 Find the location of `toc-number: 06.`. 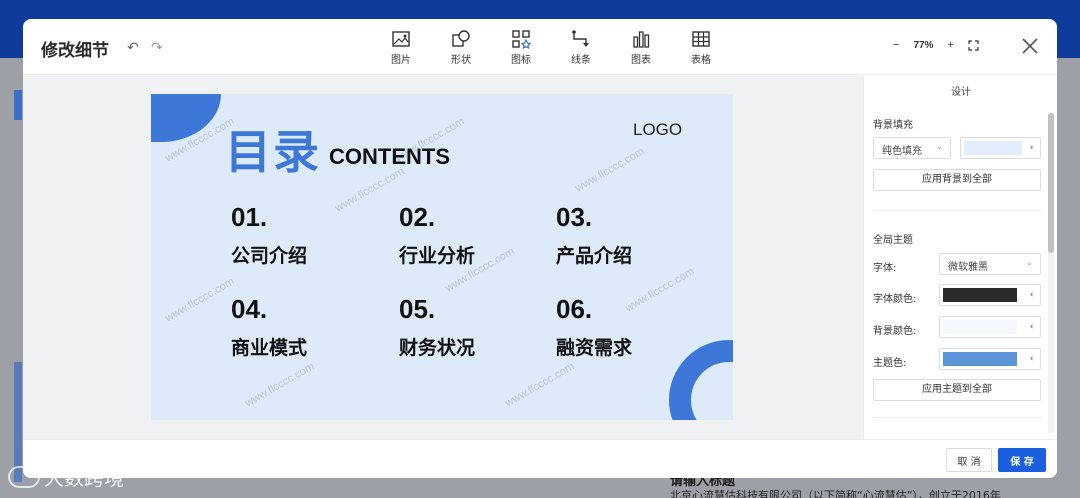

toc-number: 06. is located at coordinates (574, 309).